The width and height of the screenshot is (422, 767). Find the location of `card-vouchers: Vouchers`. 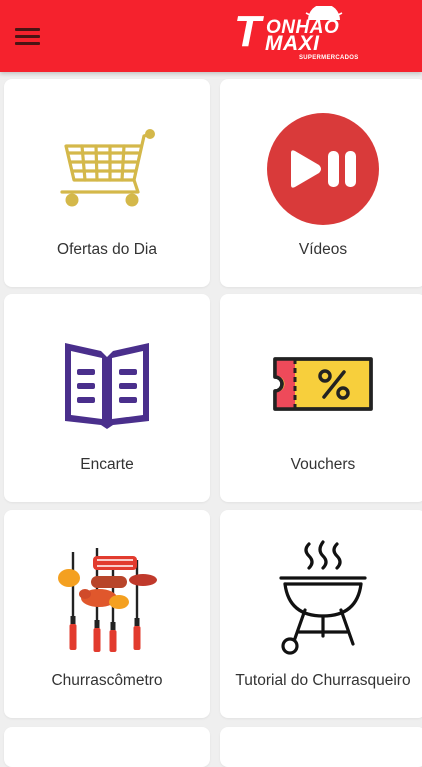

card-vouchers: Vouchers is located at coordinates (321, 398).